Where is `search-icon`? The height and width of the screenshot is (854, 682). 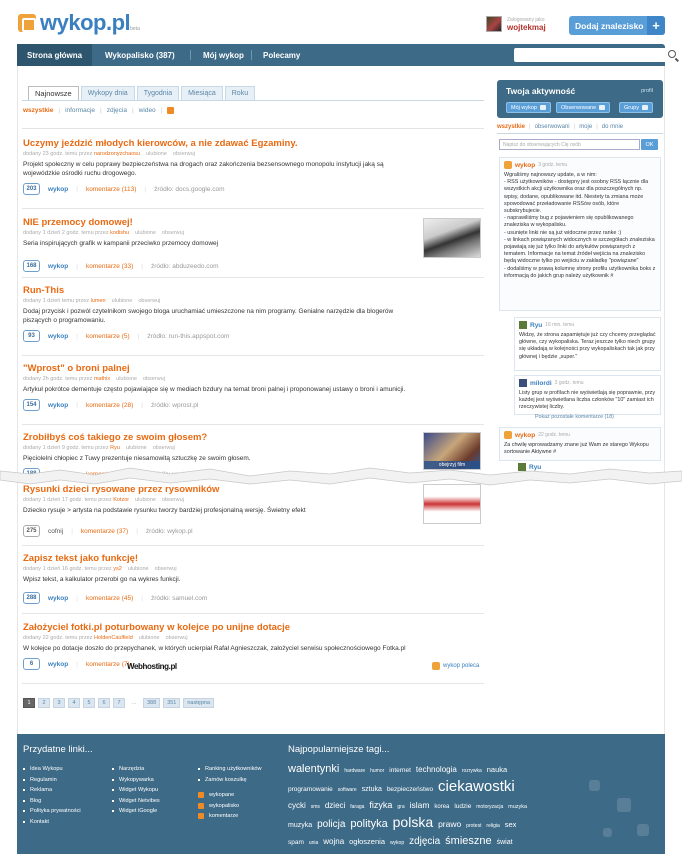
search-icon is located at coordinates (672, 54).